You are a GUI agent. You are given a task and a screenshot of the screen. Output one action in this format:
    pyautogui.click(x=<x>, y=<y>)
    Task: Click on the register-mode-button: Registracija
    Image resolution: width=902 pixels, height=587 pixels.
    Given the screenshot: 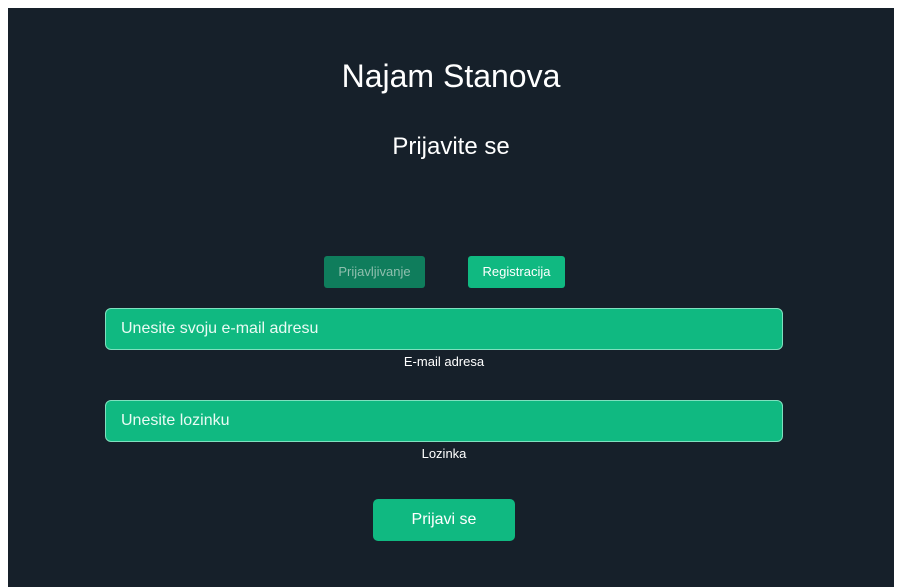 What is the action you would take?
    pyautogui.click(x=516, y=272)
    